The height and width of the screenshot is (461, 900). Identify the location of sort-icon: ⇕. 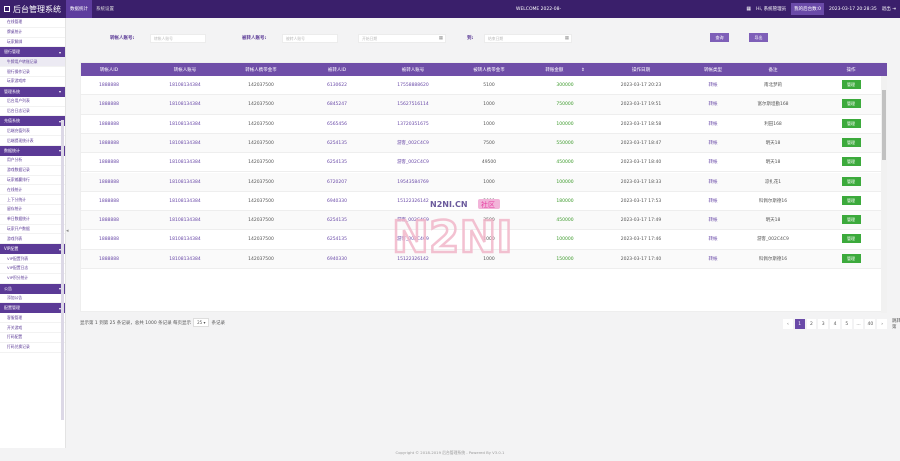
(582, 70).